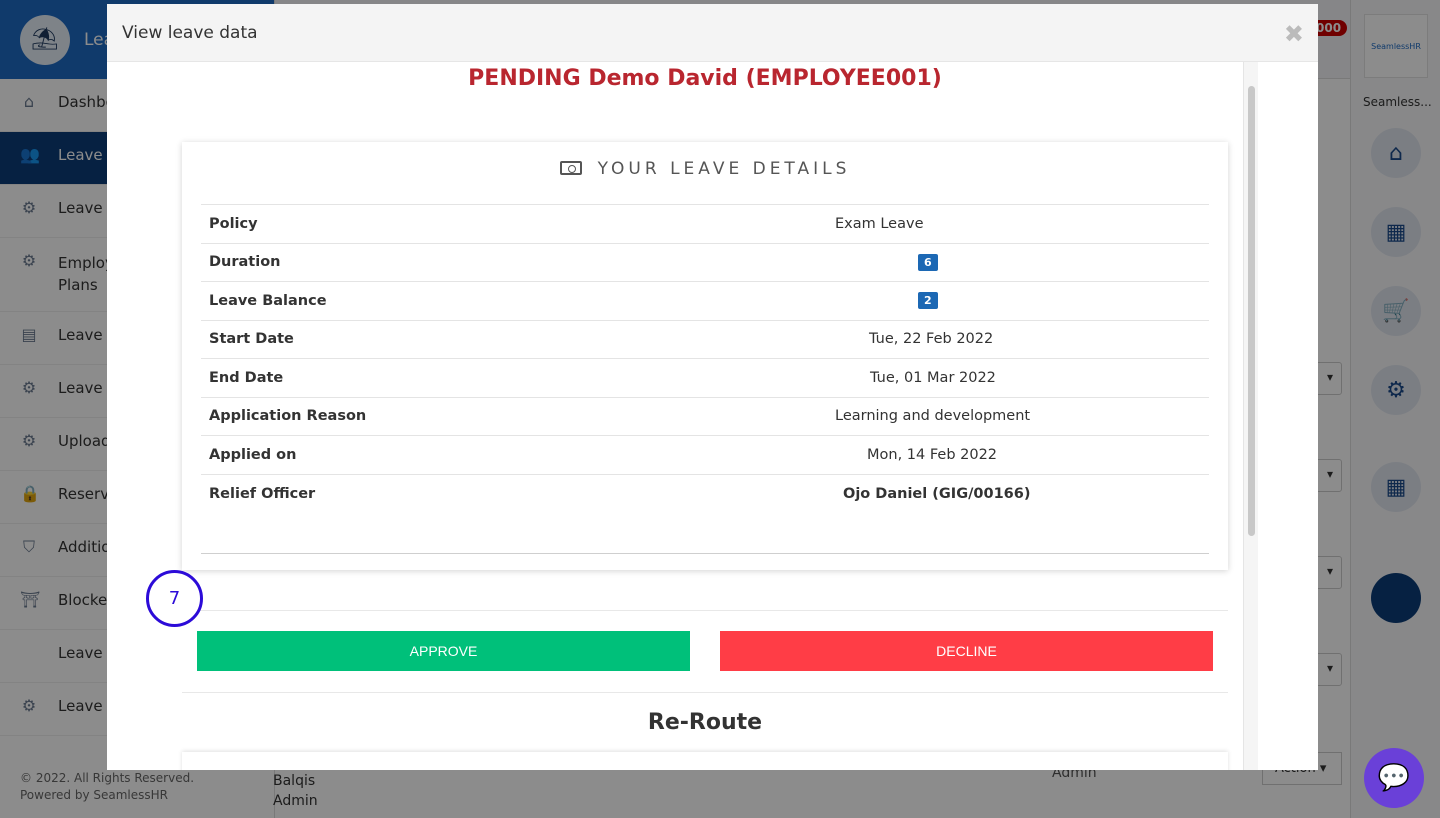  What do you see at coordinates (262, 494) in the screenshot?
I see `detail-label: Relief Officer` at bounding box center [262, 494].